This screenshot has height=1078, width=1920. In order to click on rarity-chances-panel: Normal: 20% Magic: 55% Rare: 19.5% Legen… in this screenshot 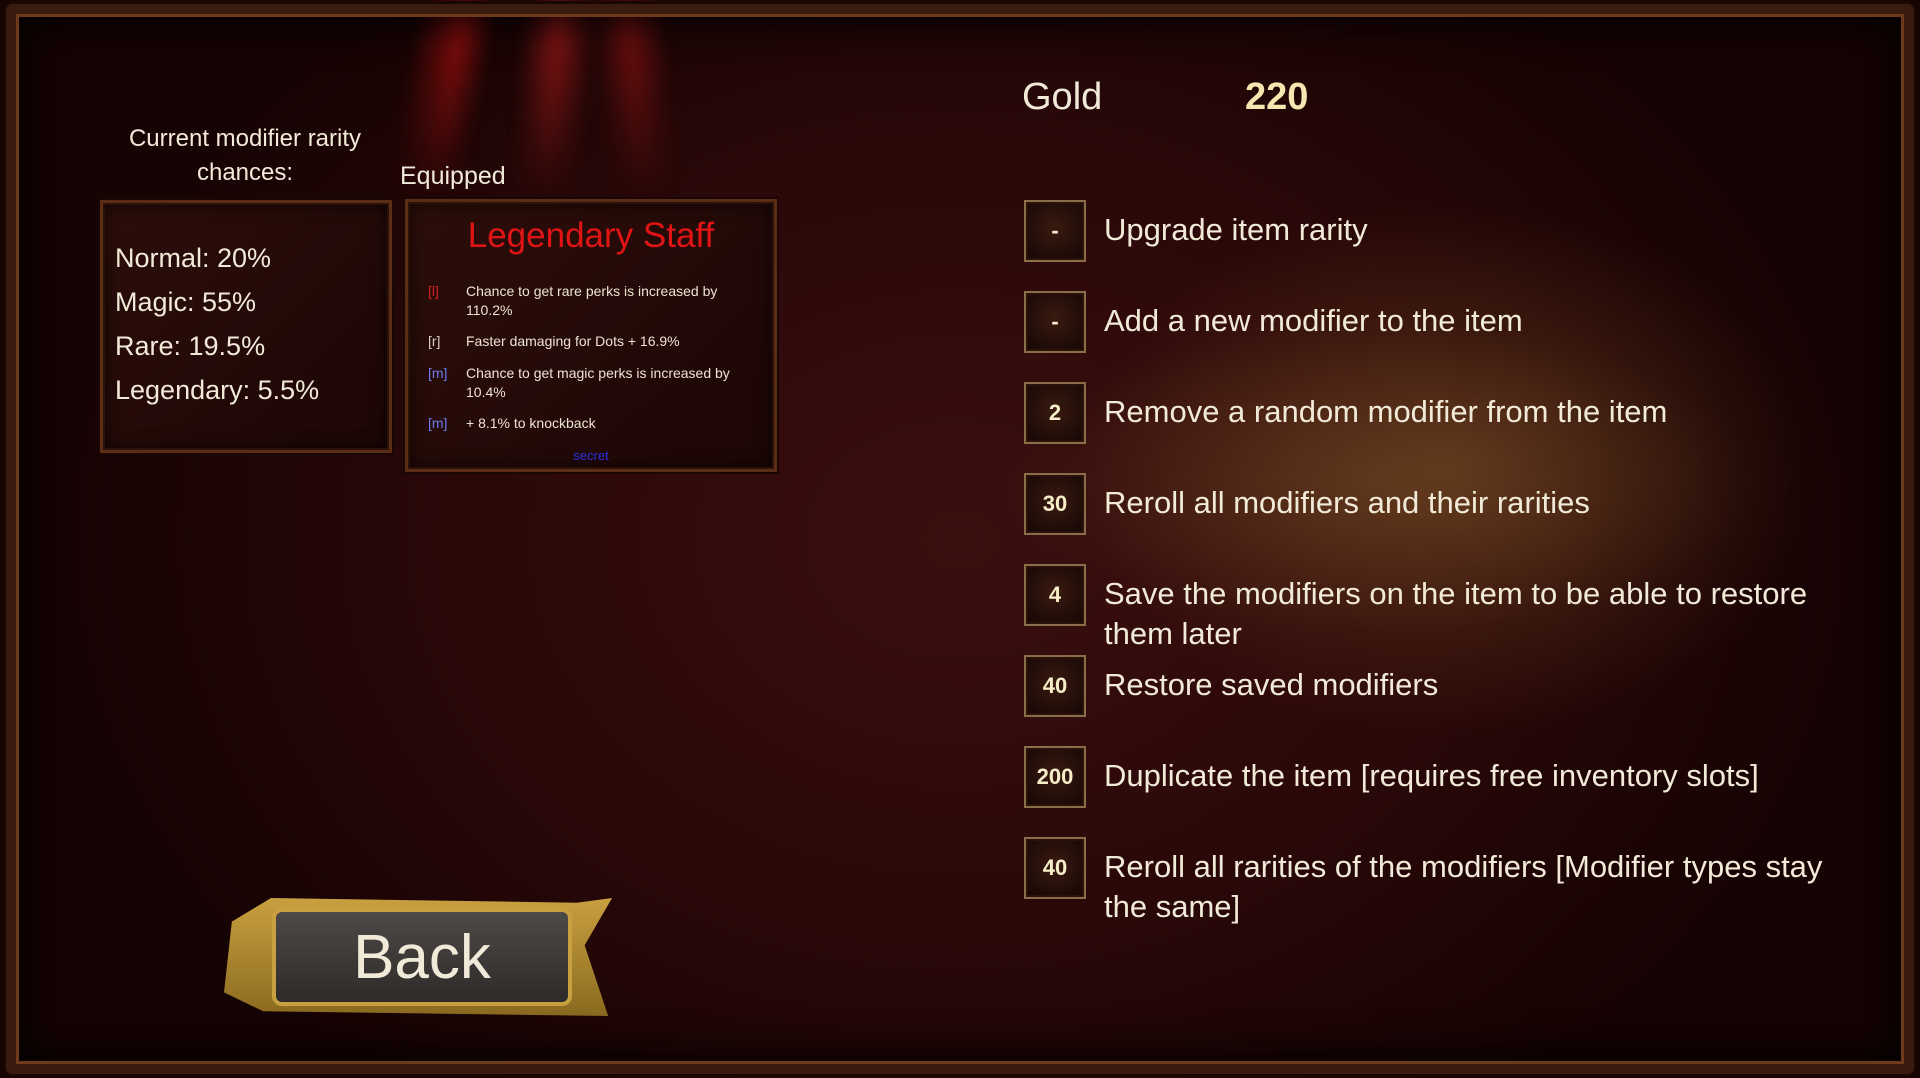, I will do `click(246, 326)`.